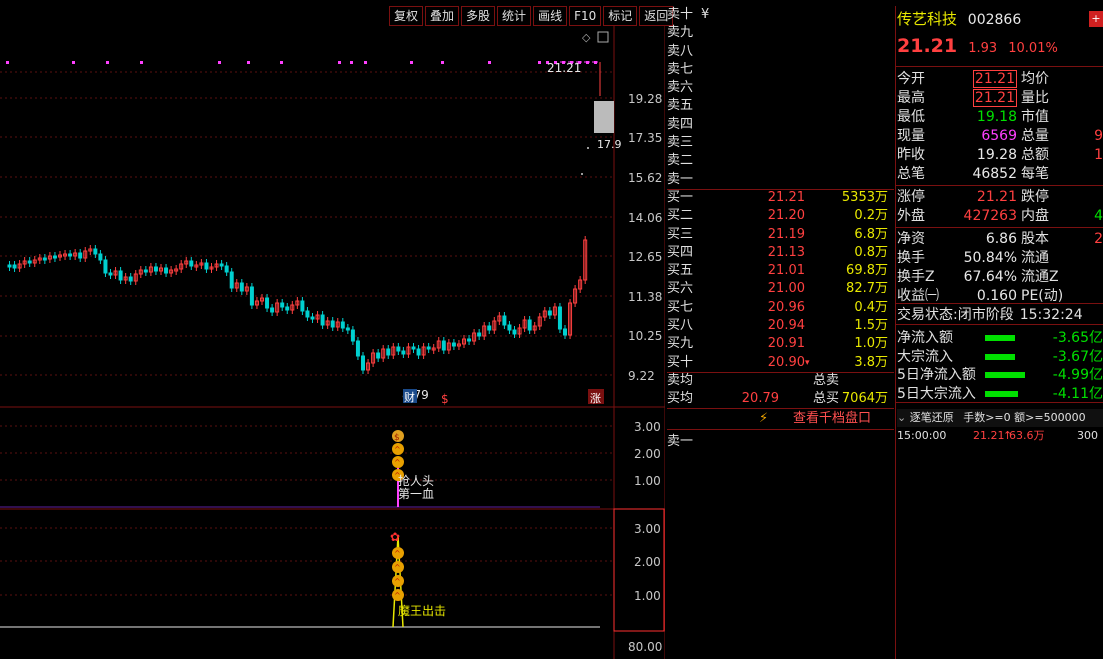  What do you see at coordinates (442, 16) in the screenshot?
I see `toolbar-overlay-button: 叠加` at bounding box center [442, 16].